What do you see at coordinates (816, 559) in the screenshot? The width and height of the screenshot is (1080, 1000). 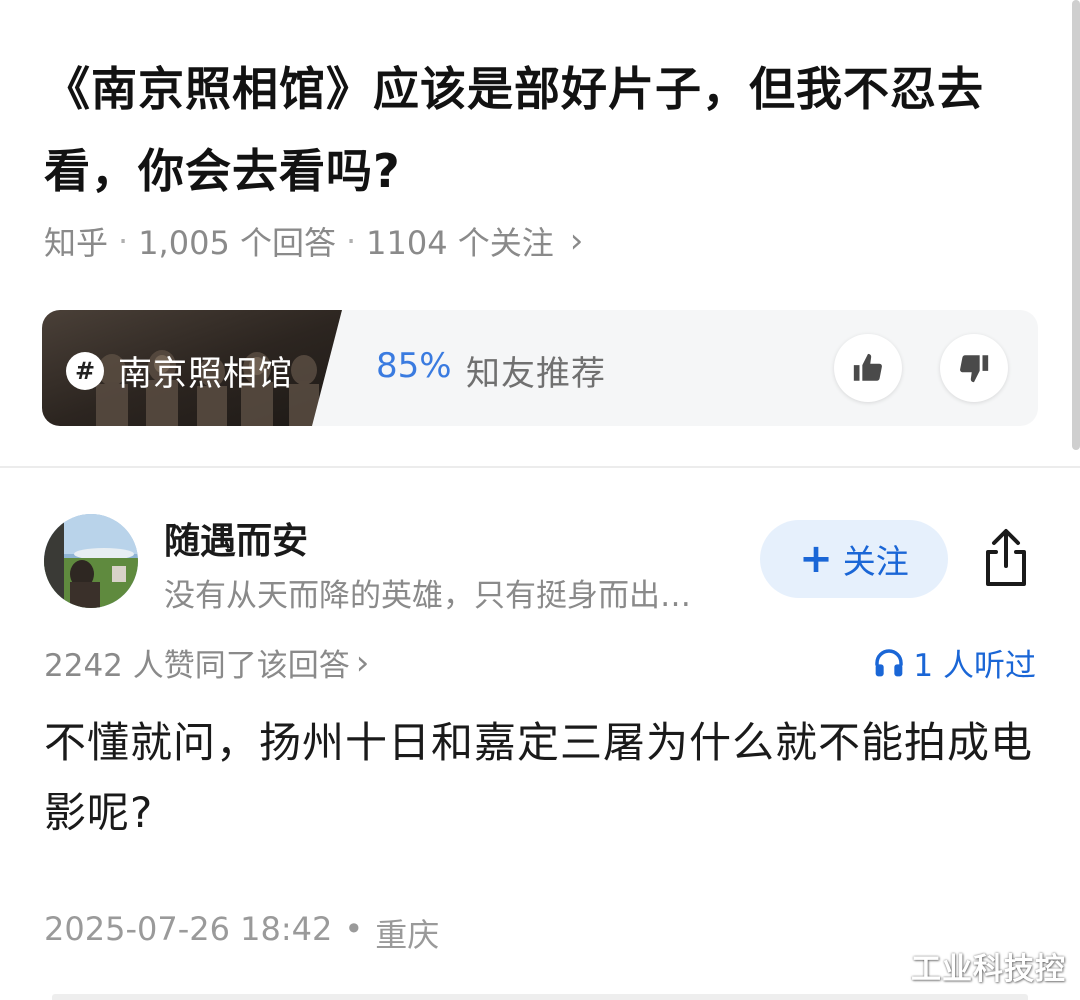 I see `plus-icon: +` at bounding box center [816, 559].